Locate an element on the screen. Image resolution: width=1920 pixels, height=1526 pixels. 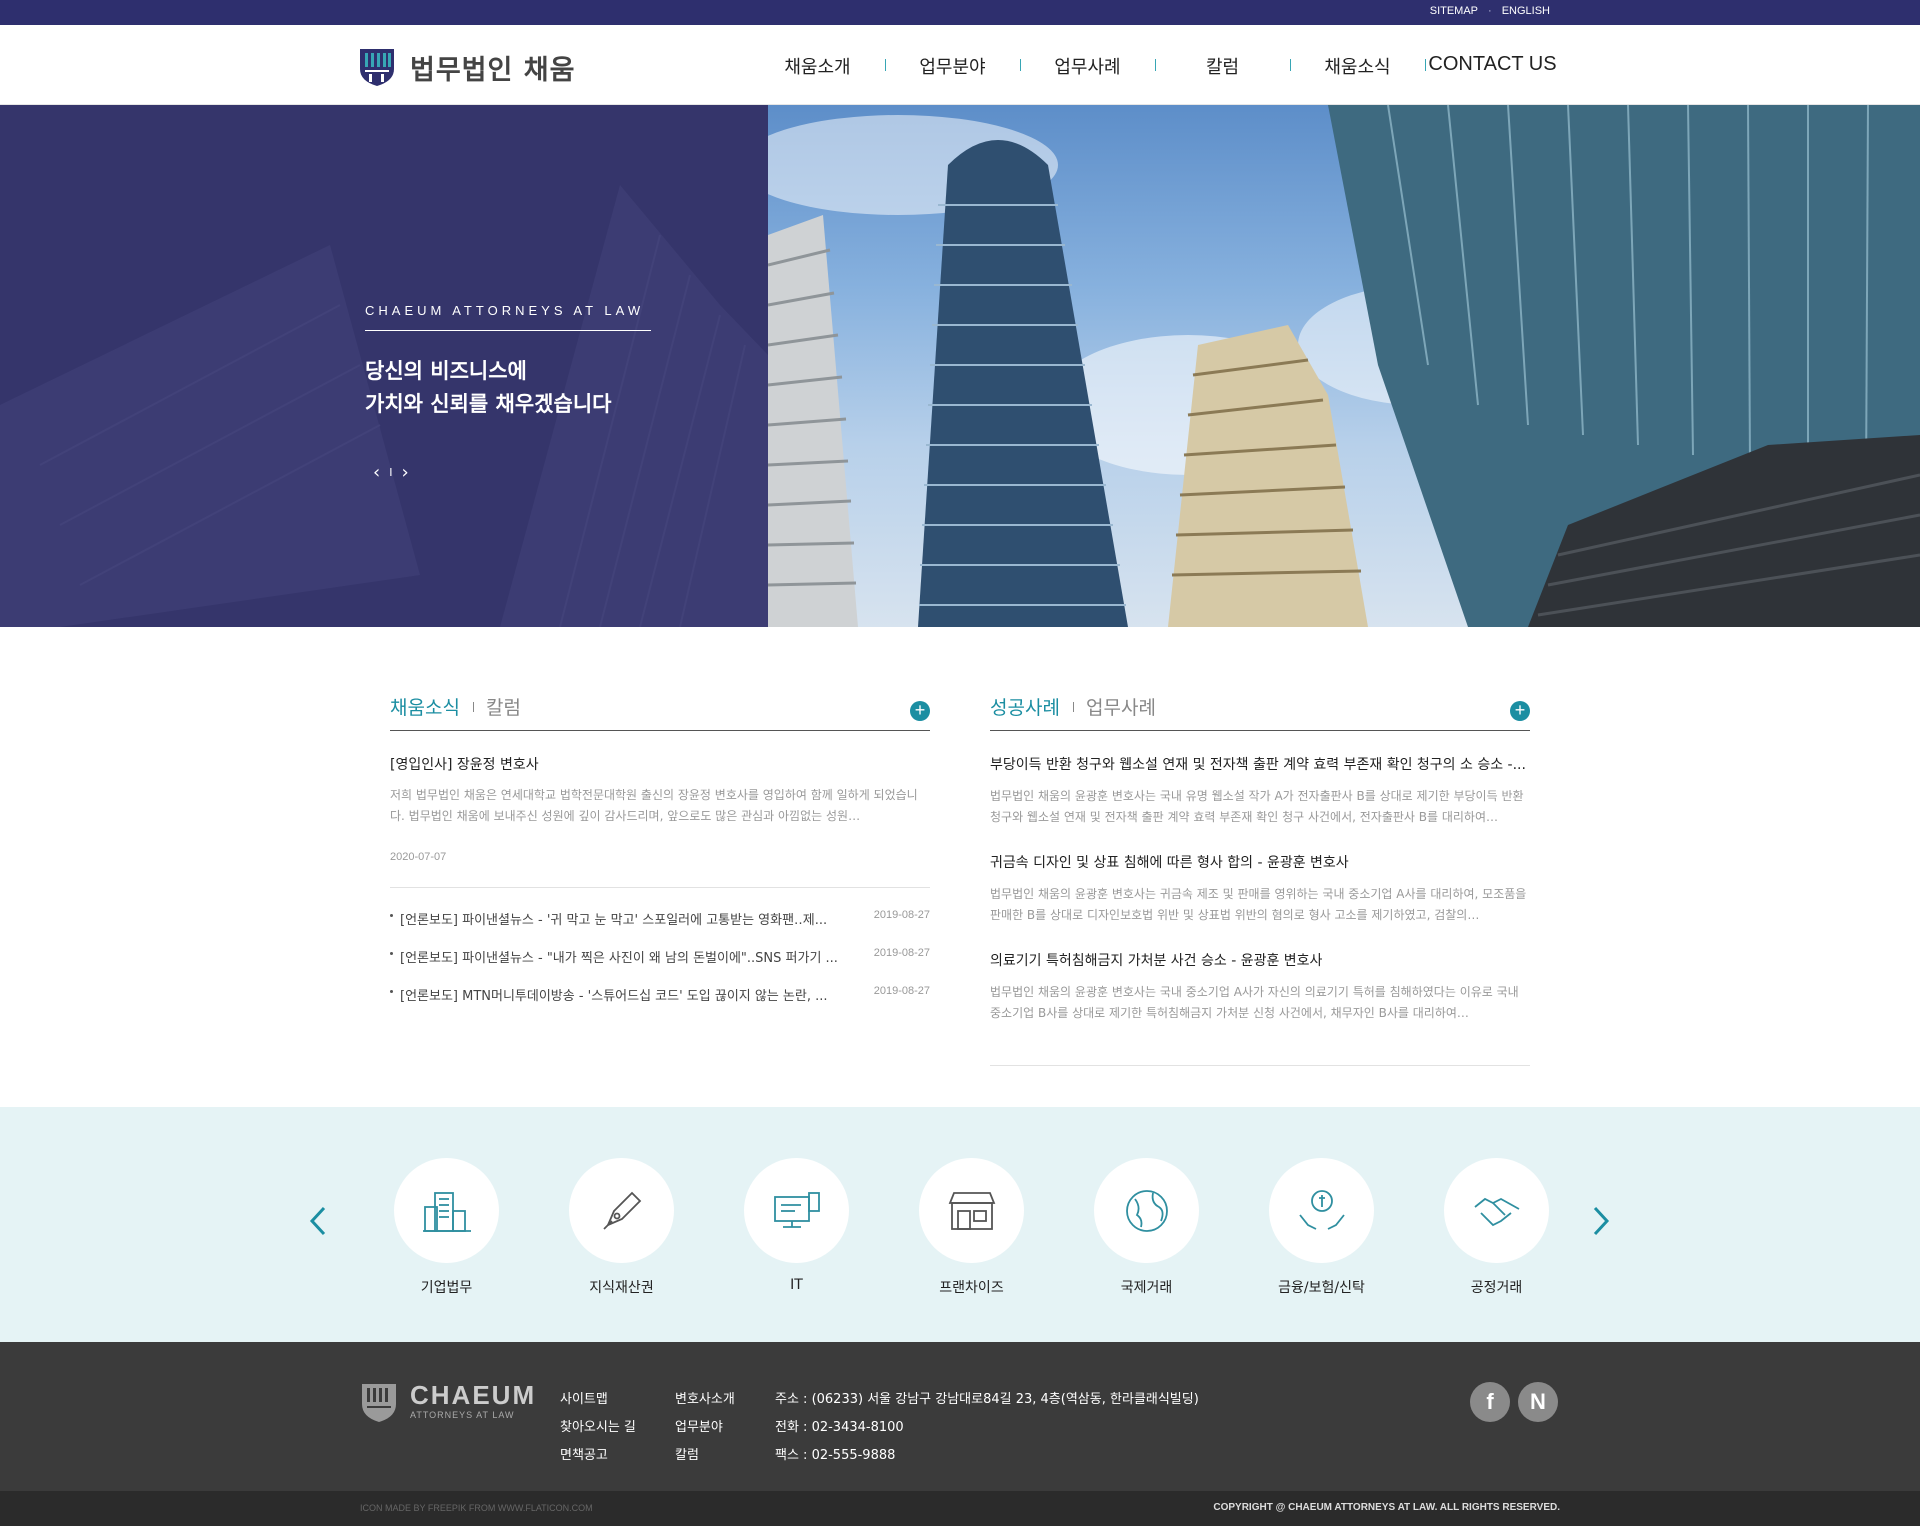
facebook-icon: f is located at coordinates (1490, 1402).